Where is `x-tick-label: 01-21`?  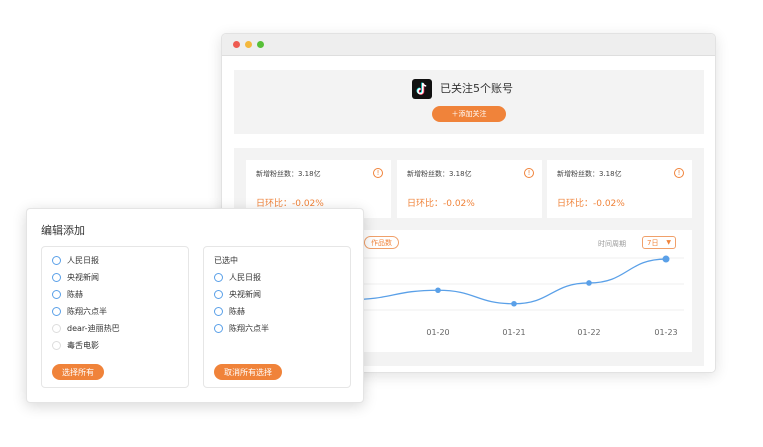
x-tick-label: 01-21 is located at coordinates (513, 332).